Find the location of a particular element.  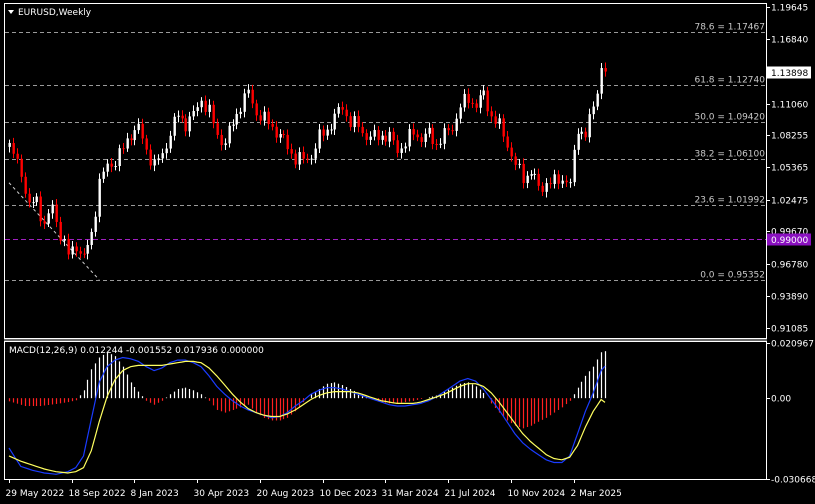

price-tick-label: 1.05365 is located at coordinates (789, 169).